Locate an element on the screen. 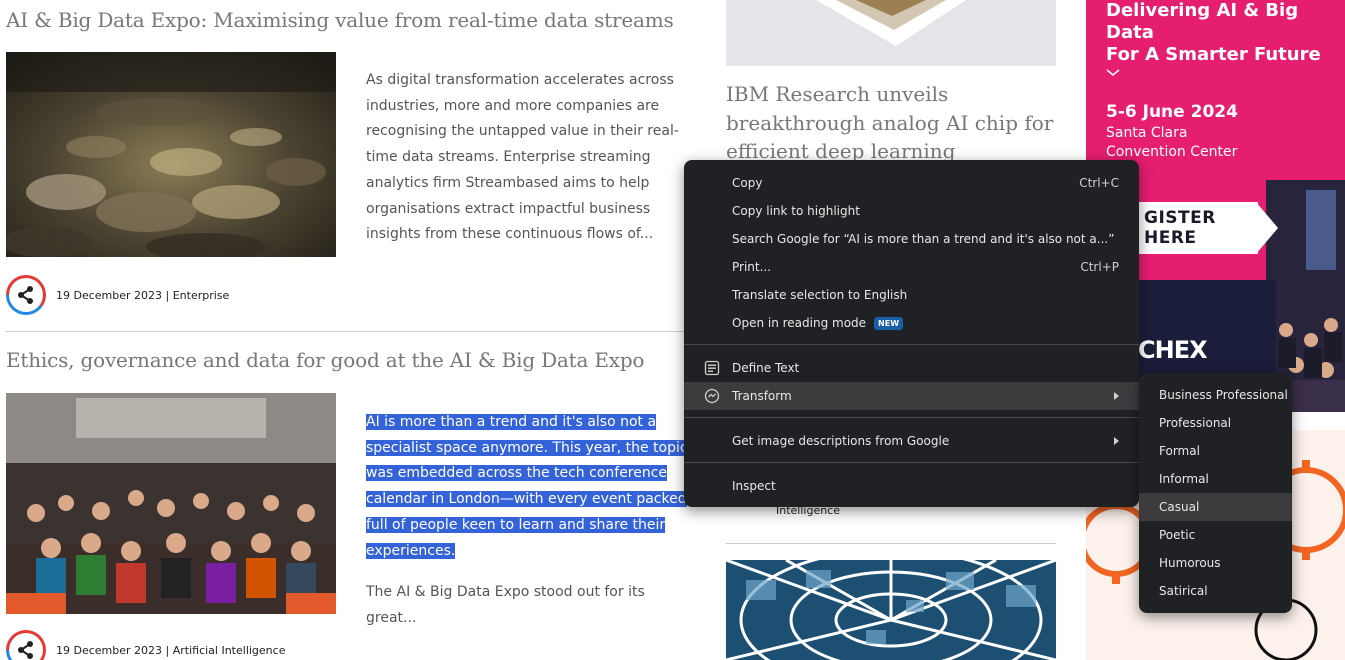 The width and height of the screenshot is (1345, 660). ad-venue-line: Santa Clara is located at coordinates (1147, 133).